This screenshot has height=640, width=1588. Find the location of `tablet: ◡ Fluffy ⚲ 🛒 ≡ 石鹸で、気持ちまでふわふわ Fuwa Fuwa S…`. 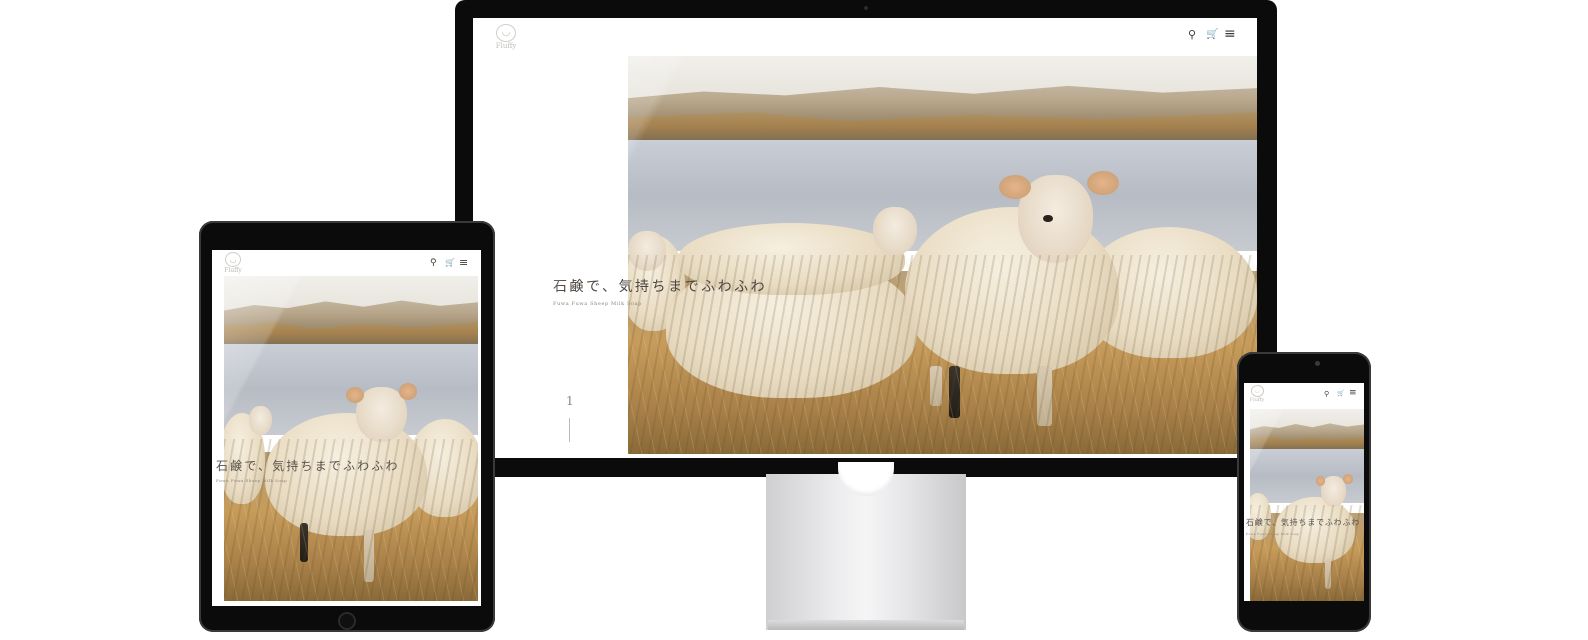

tablet: ◡ Fluffy ⚲ 🛒 ≡ 石鹸で、気持ちまでふわふわ Fuwa Fuwa S… is located at coordinates (347, 426).